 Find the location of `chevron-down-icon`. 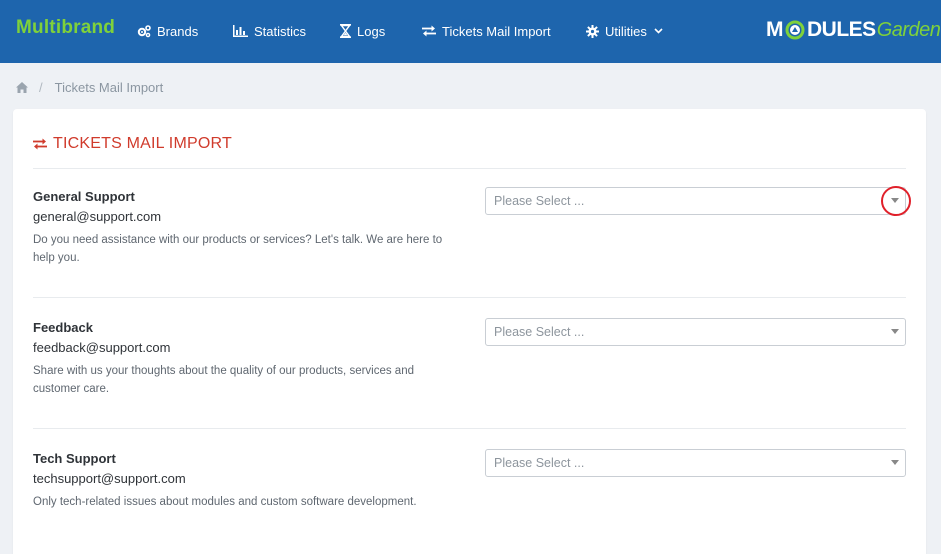

chevron-down-icon is located at coordinates (658, 31).